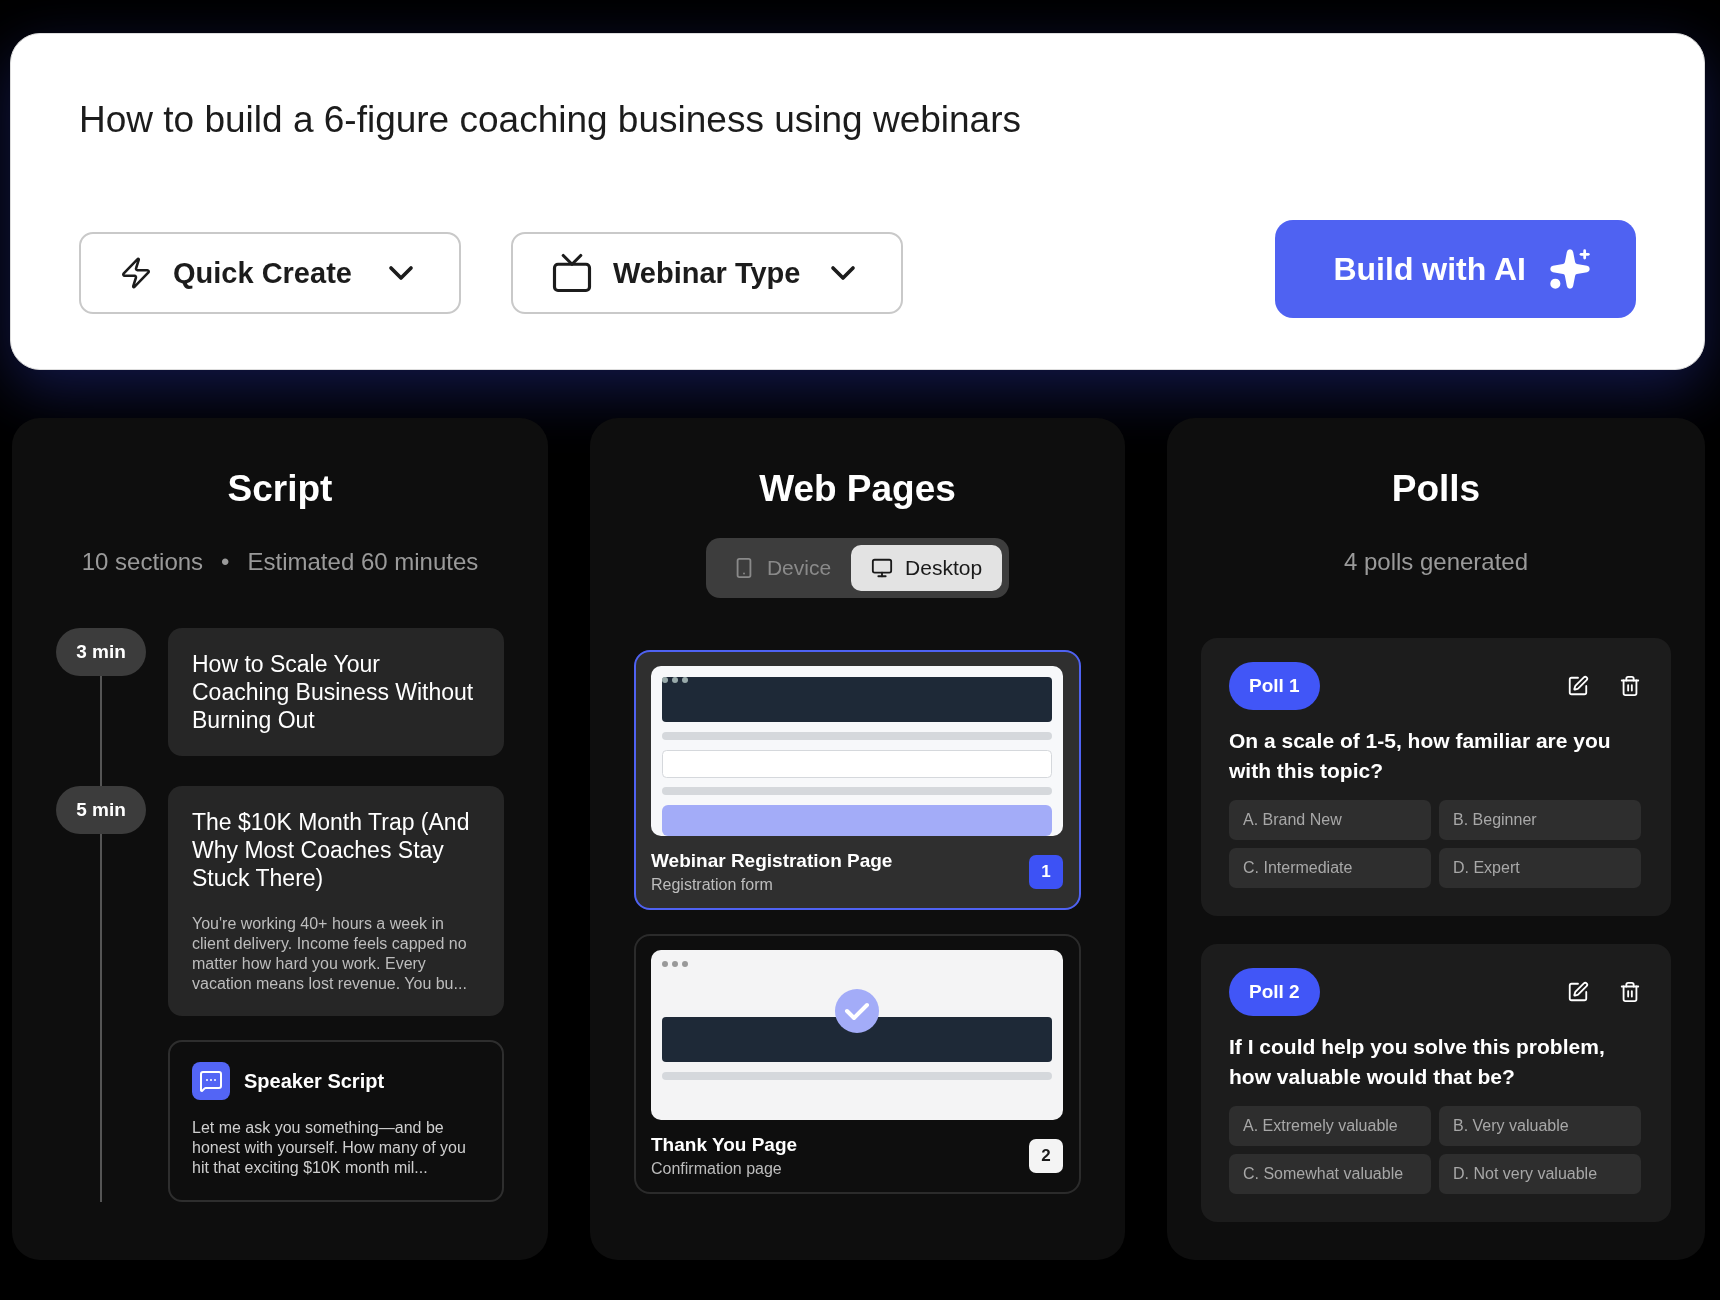  I want to click on panel-title: Polls, so click(1436, 489).